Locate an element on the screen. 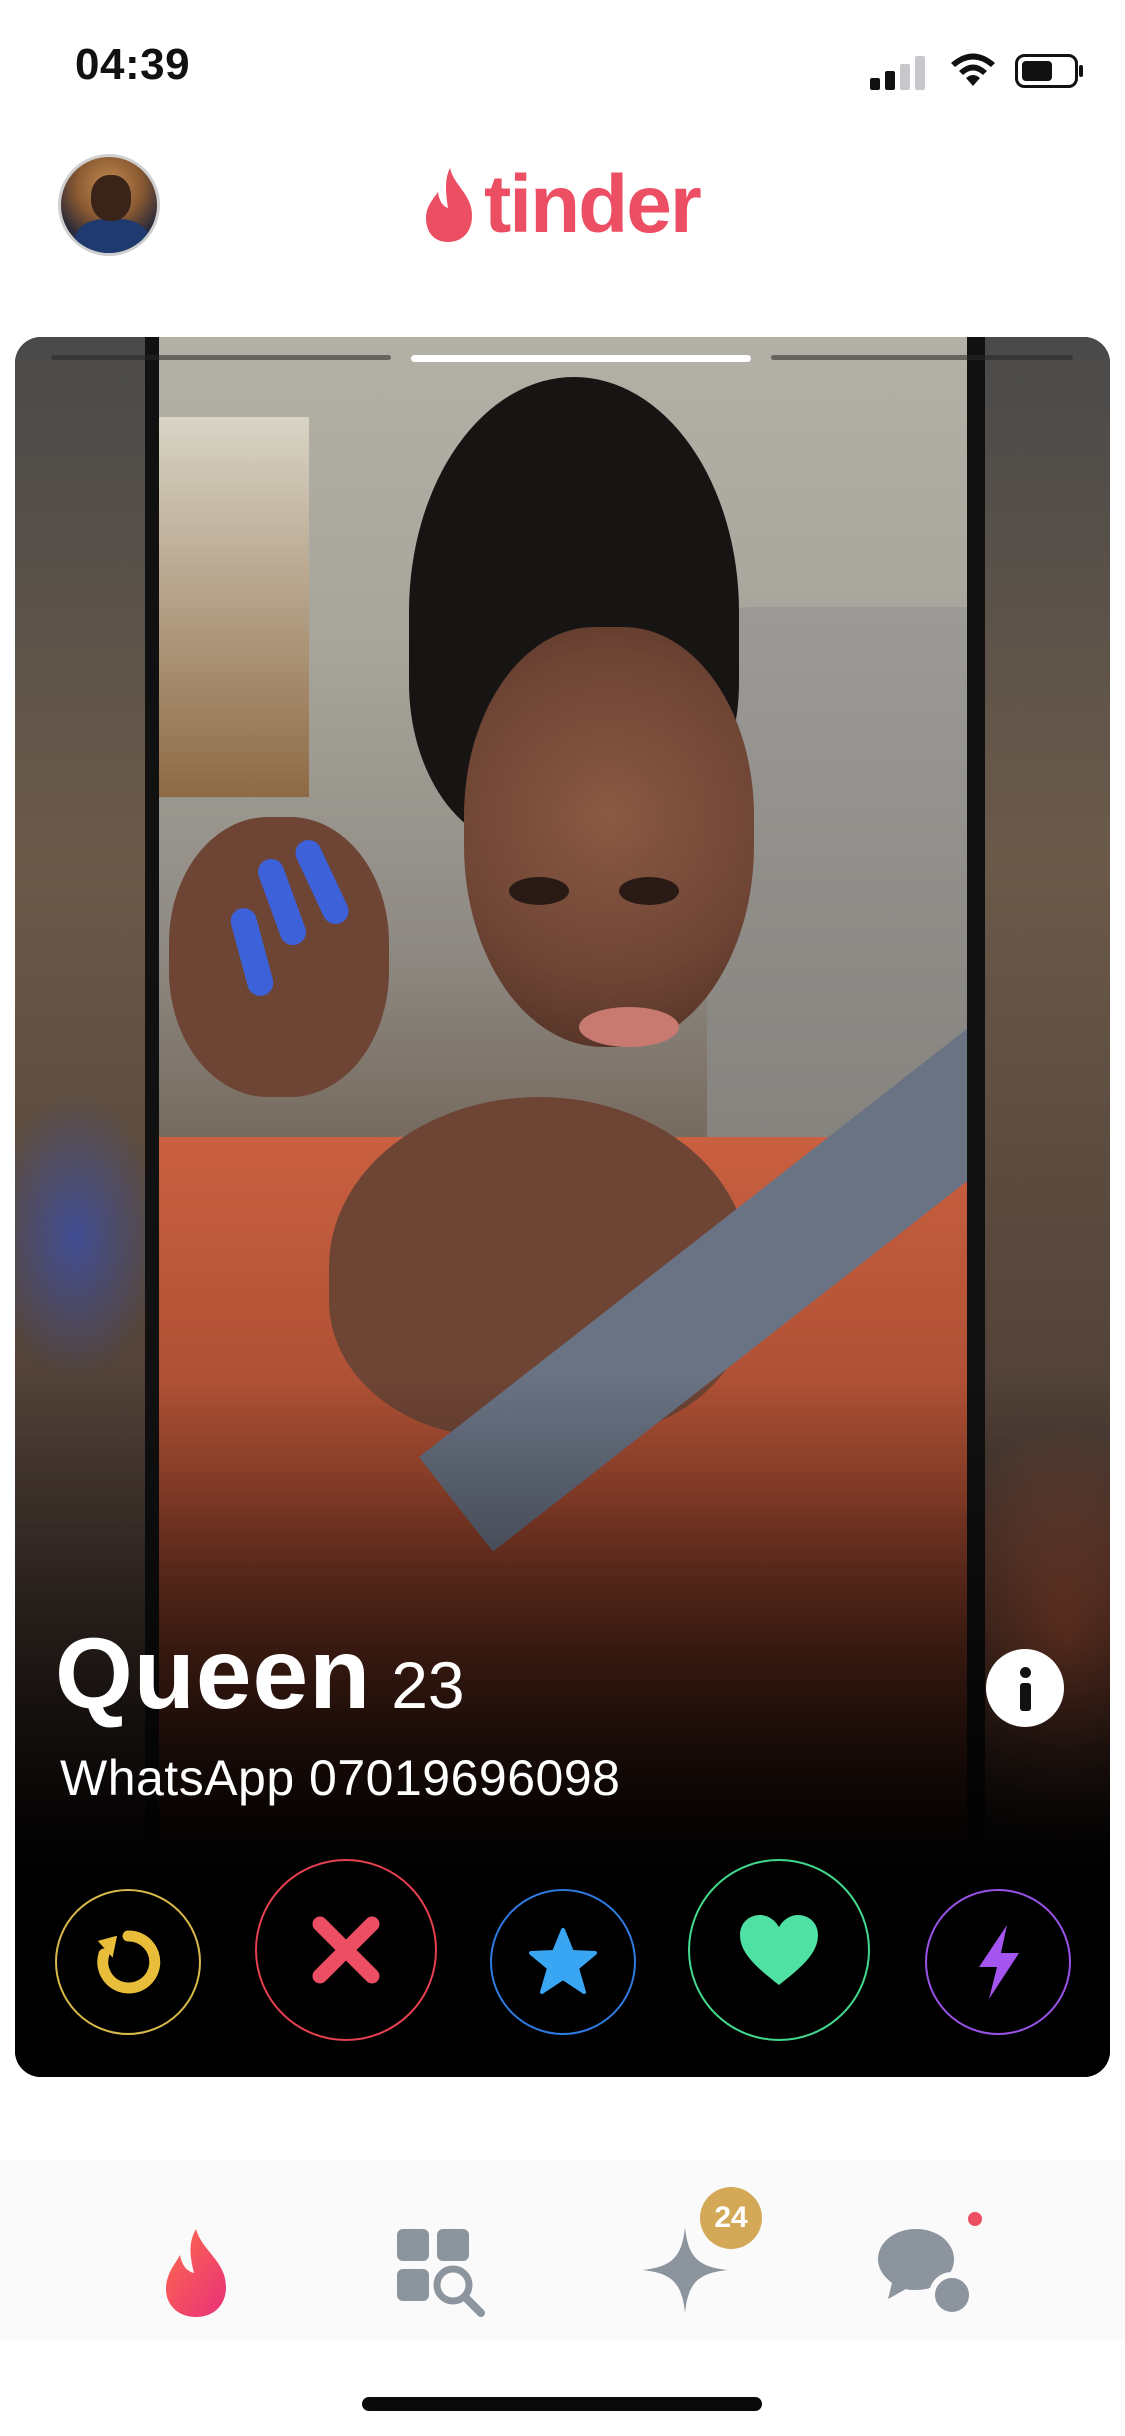  info-icon is located at coordinates (1025, 1672).